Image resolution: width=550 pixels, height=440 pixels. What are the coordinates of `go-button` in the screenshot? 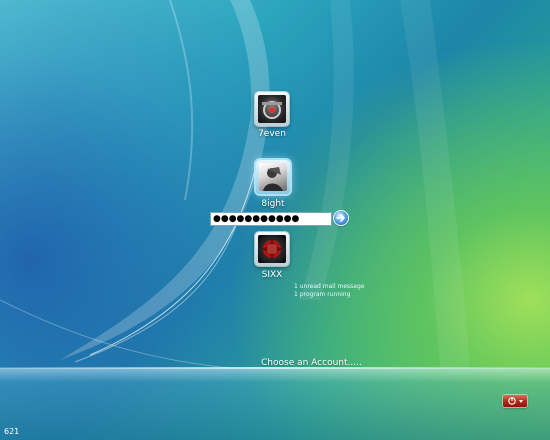 It's located at (341, 218).